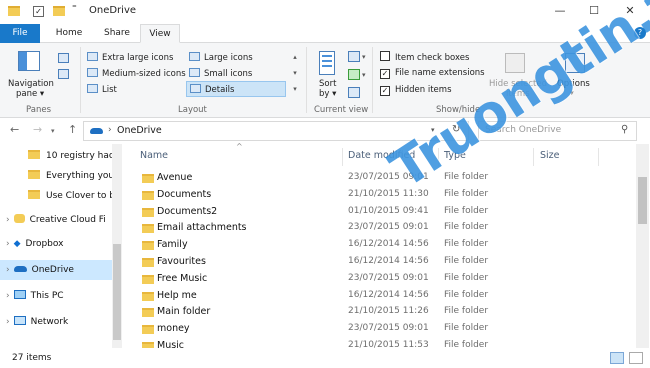 This screenshot has width=650, height=368. What do you see at coordinates (63, 74) in the screenshot?
I see `details-pane-icon` at bounding box center [63, 74].